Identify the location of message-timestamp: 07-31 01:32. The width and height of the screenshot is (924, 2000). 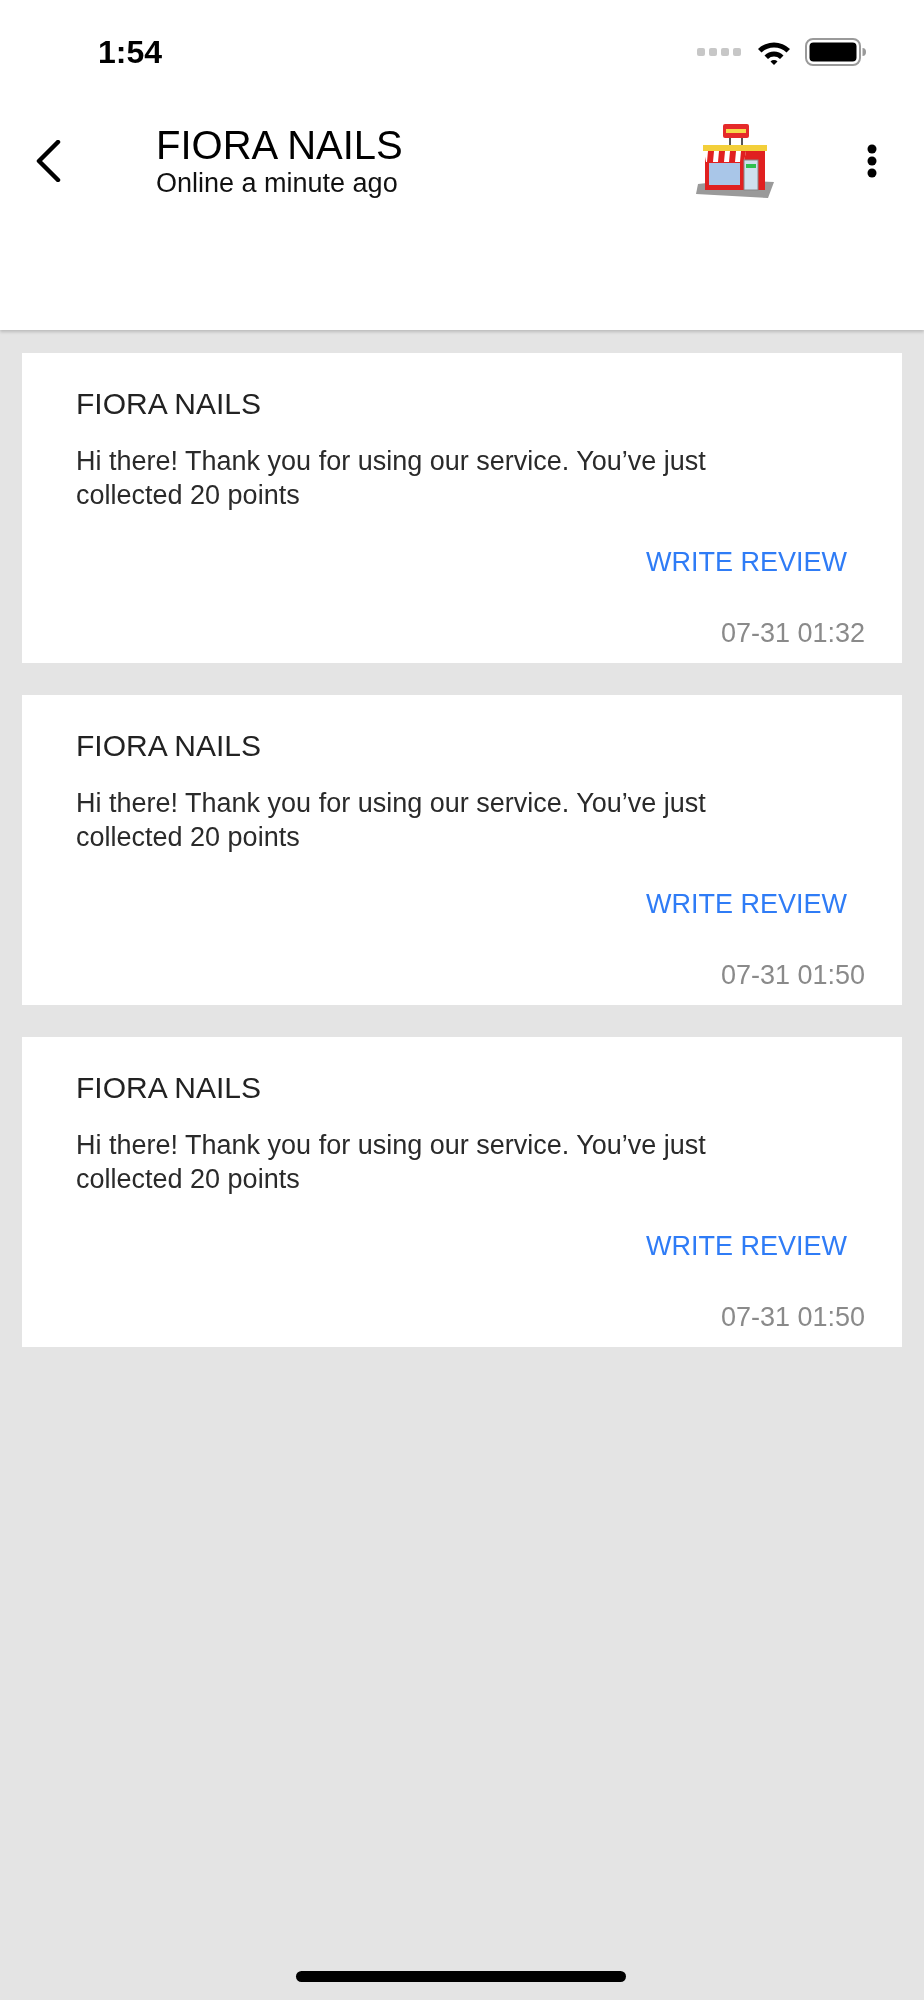
(792, 633).